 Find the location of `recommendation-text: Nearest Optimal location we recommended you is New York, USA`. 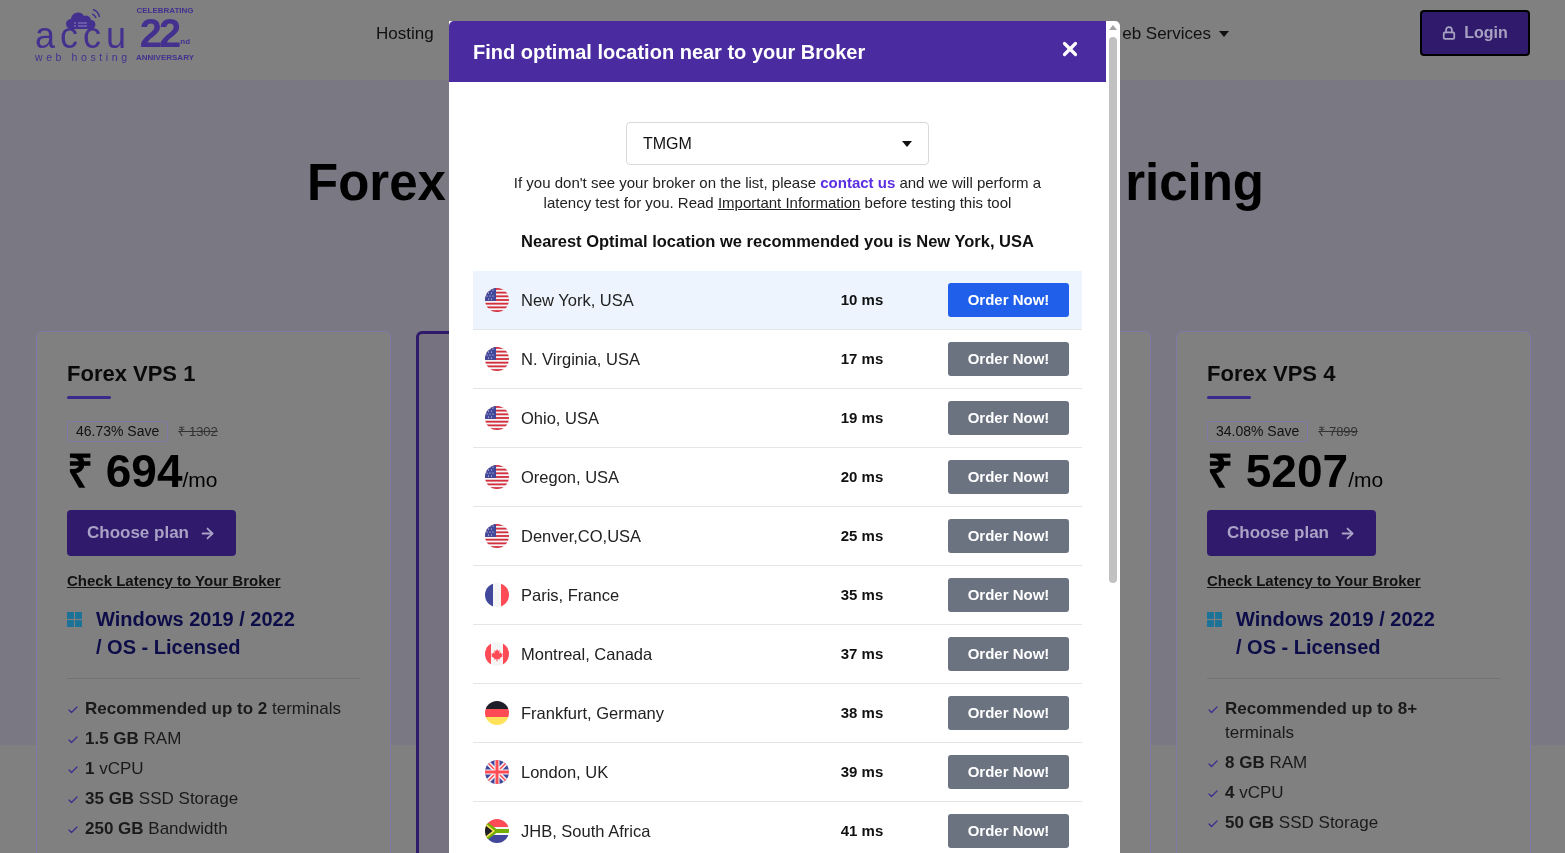

recommendation-text: Nearest Optimal location we recommended you is New York, USA is located at coordinates (777, 241).